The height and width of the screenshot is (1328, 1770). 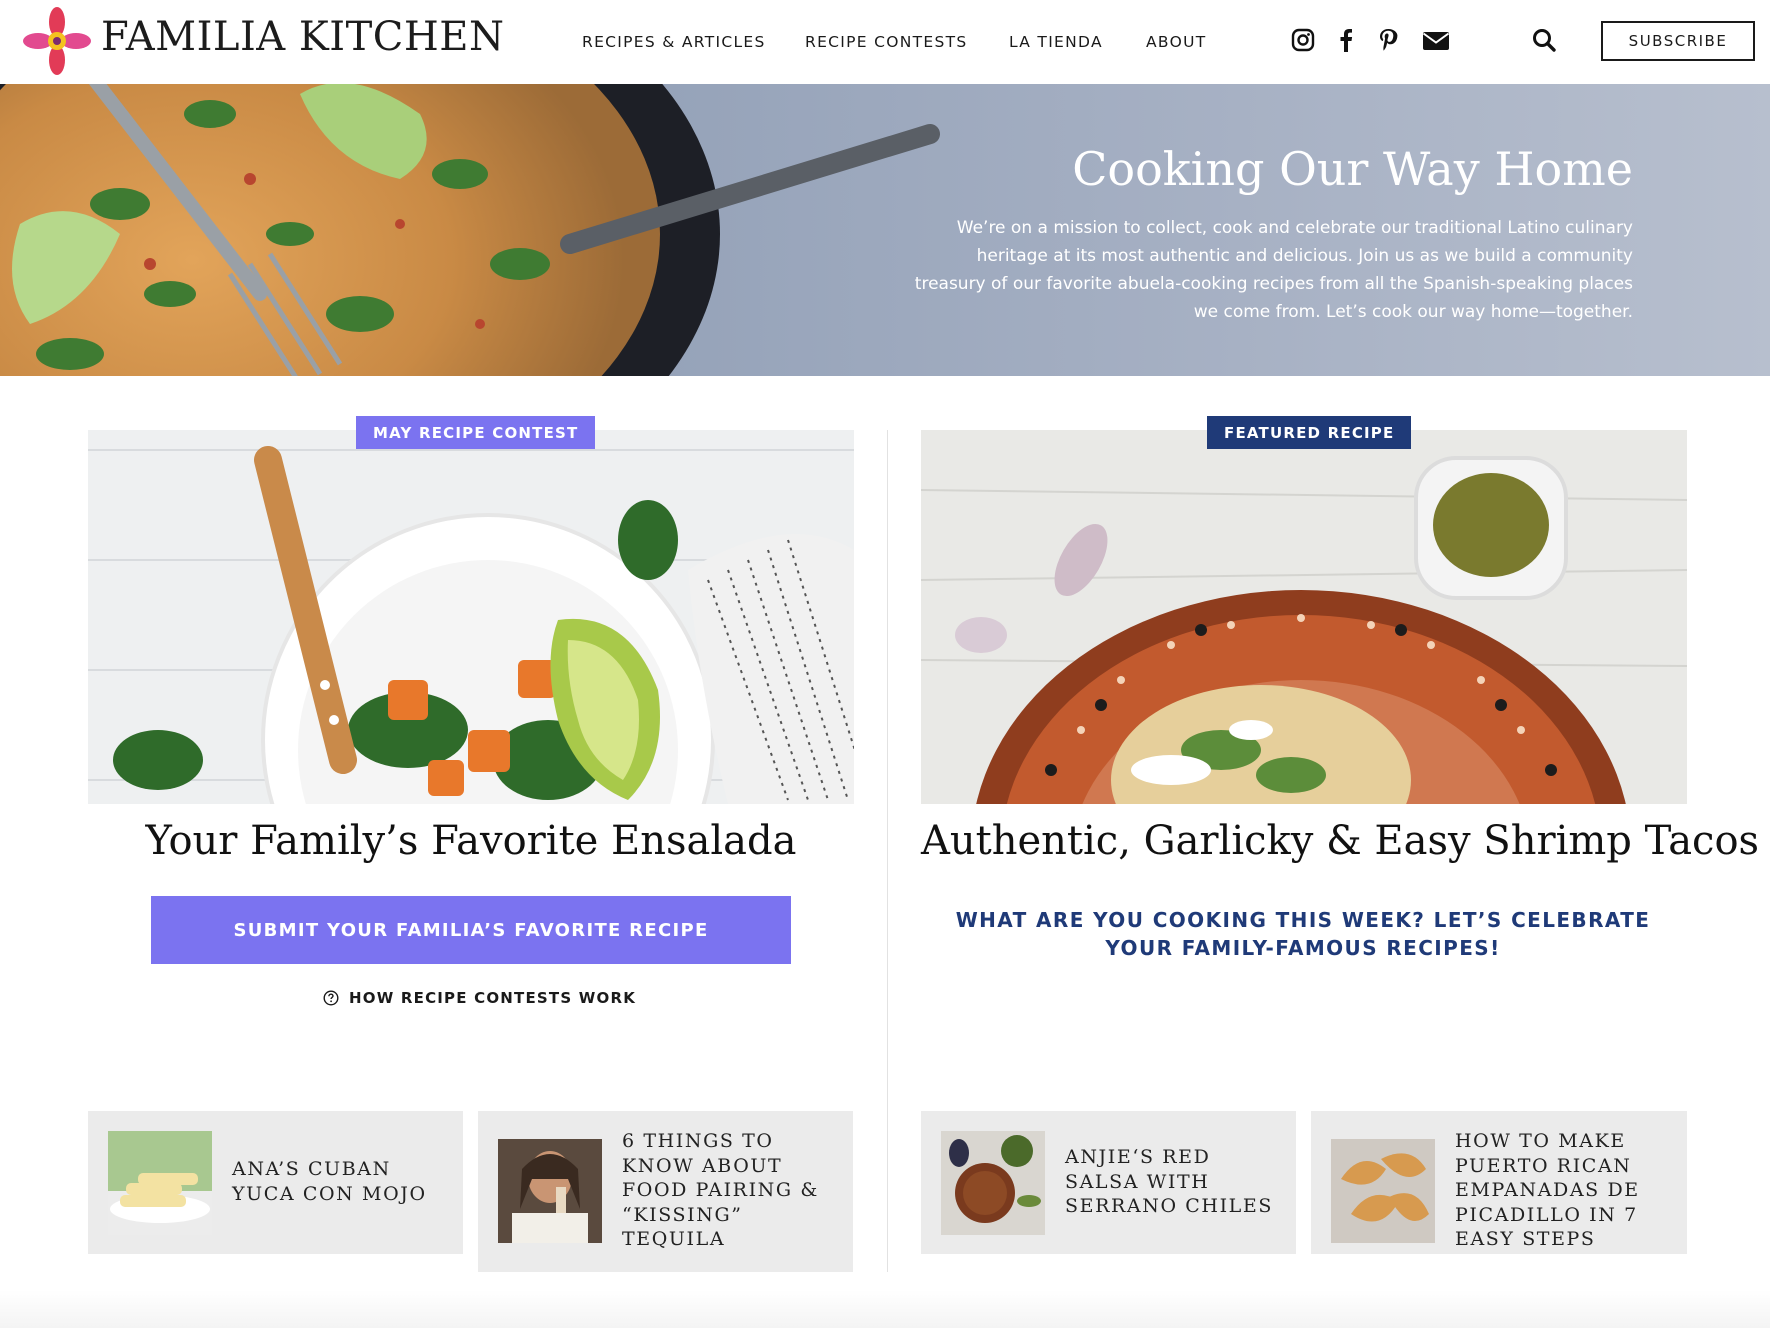 I want to click on nav-recipe-contests: RECIPE CONTESTS, so click(x=886, y=42).